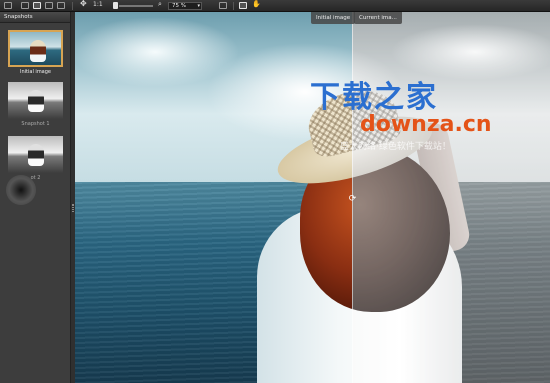 The image size is (550, 383). What do you see at coordinates (83, 4) in the screenshot?
I see `move-icon: ✥` at bounding box center [83, 4].